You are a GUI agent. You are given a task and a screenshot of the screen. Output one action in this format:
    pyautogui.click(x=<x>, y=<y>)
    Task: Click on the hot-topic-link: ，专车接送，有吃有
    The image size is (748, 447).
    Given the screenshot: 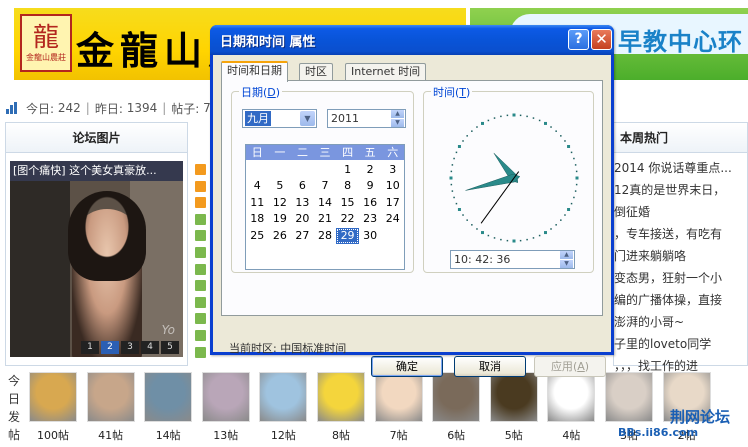 What is the action you would take?
    pyautogui.click(x=680, y=234)
    